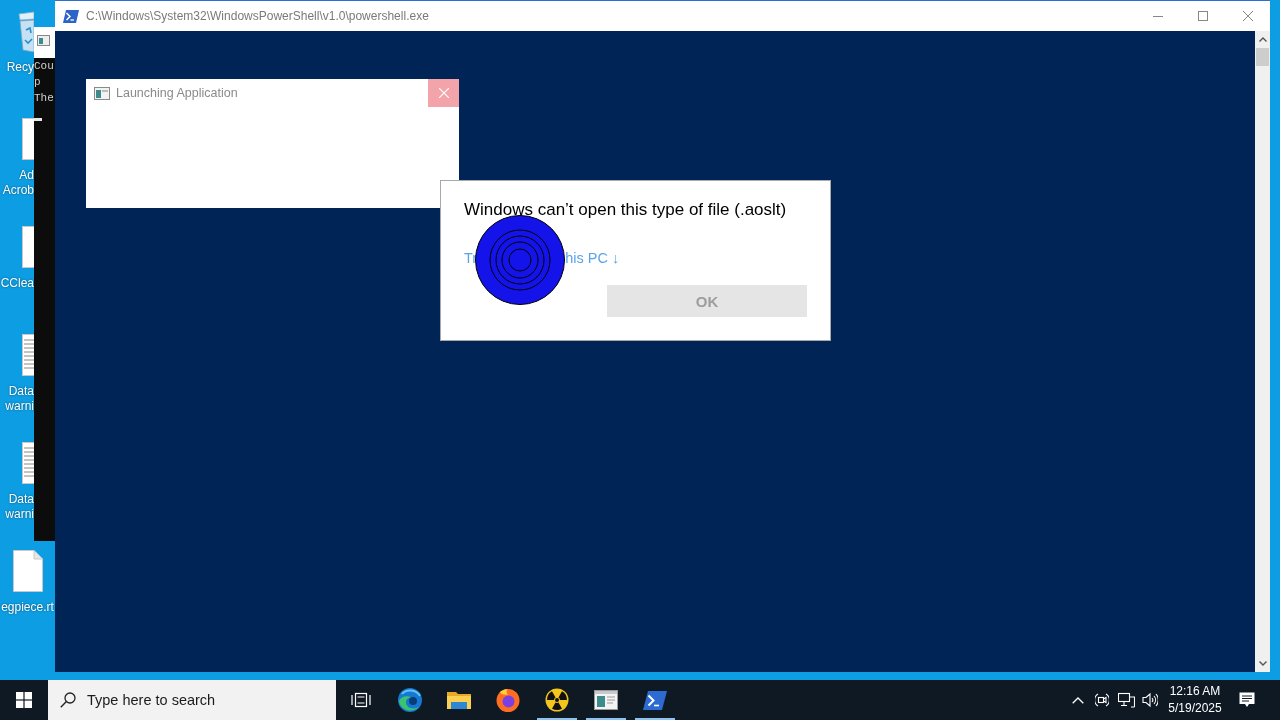 The image size is (1280, 720). What do you see at coordinates (592, 258) in the screenshot?
I see `link-text: his PC ↓` at bounding box center [592, 258].